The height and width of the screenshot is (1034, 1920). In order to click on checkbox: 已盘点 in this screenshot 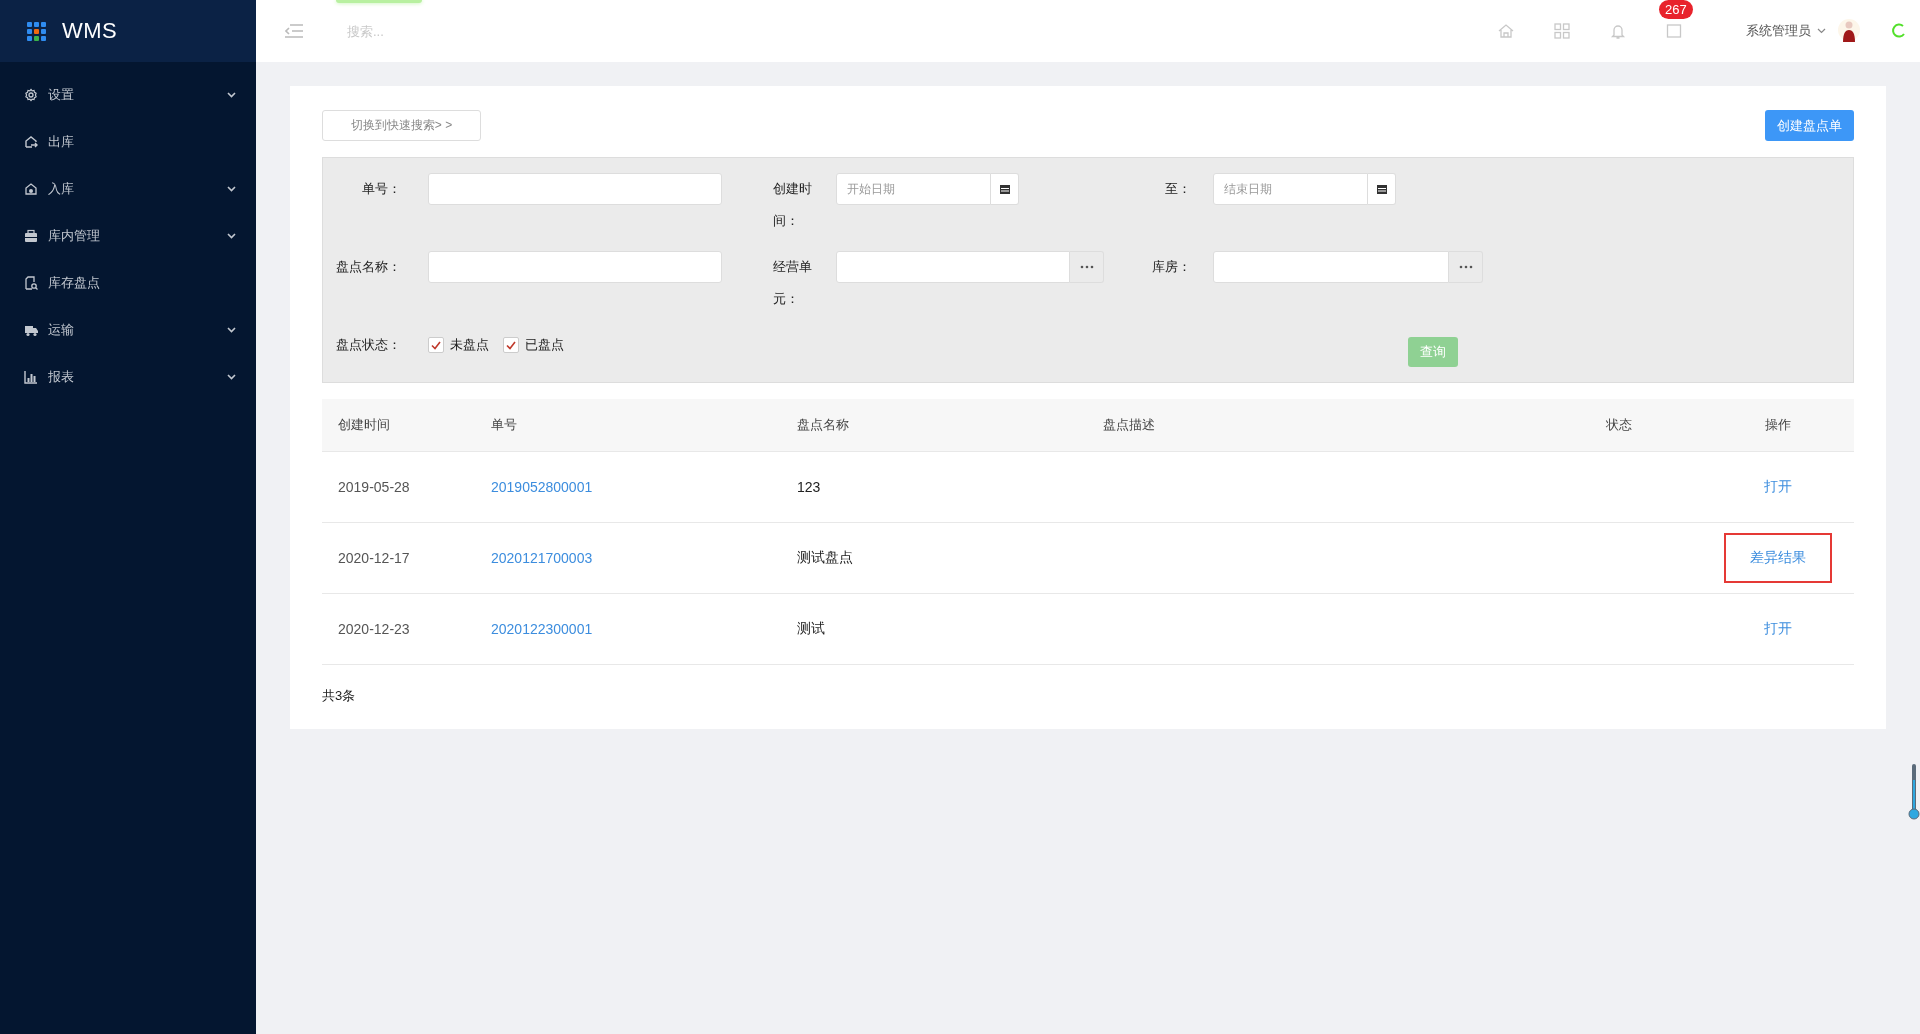, I will do `click(533, 345)`.